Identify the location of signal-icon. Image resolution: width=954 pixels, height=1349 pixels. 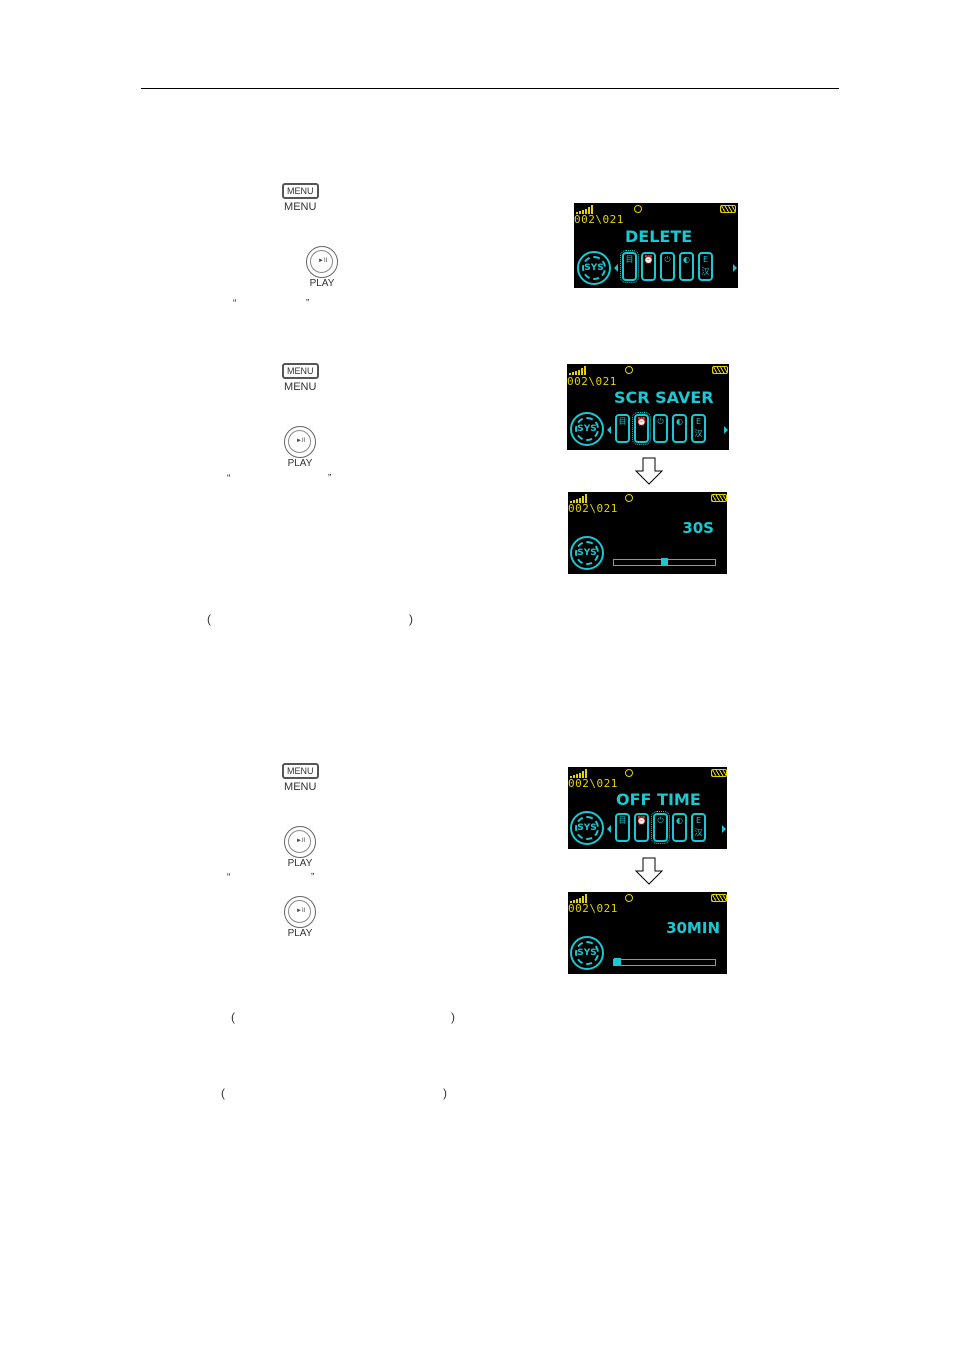
(577, 370).